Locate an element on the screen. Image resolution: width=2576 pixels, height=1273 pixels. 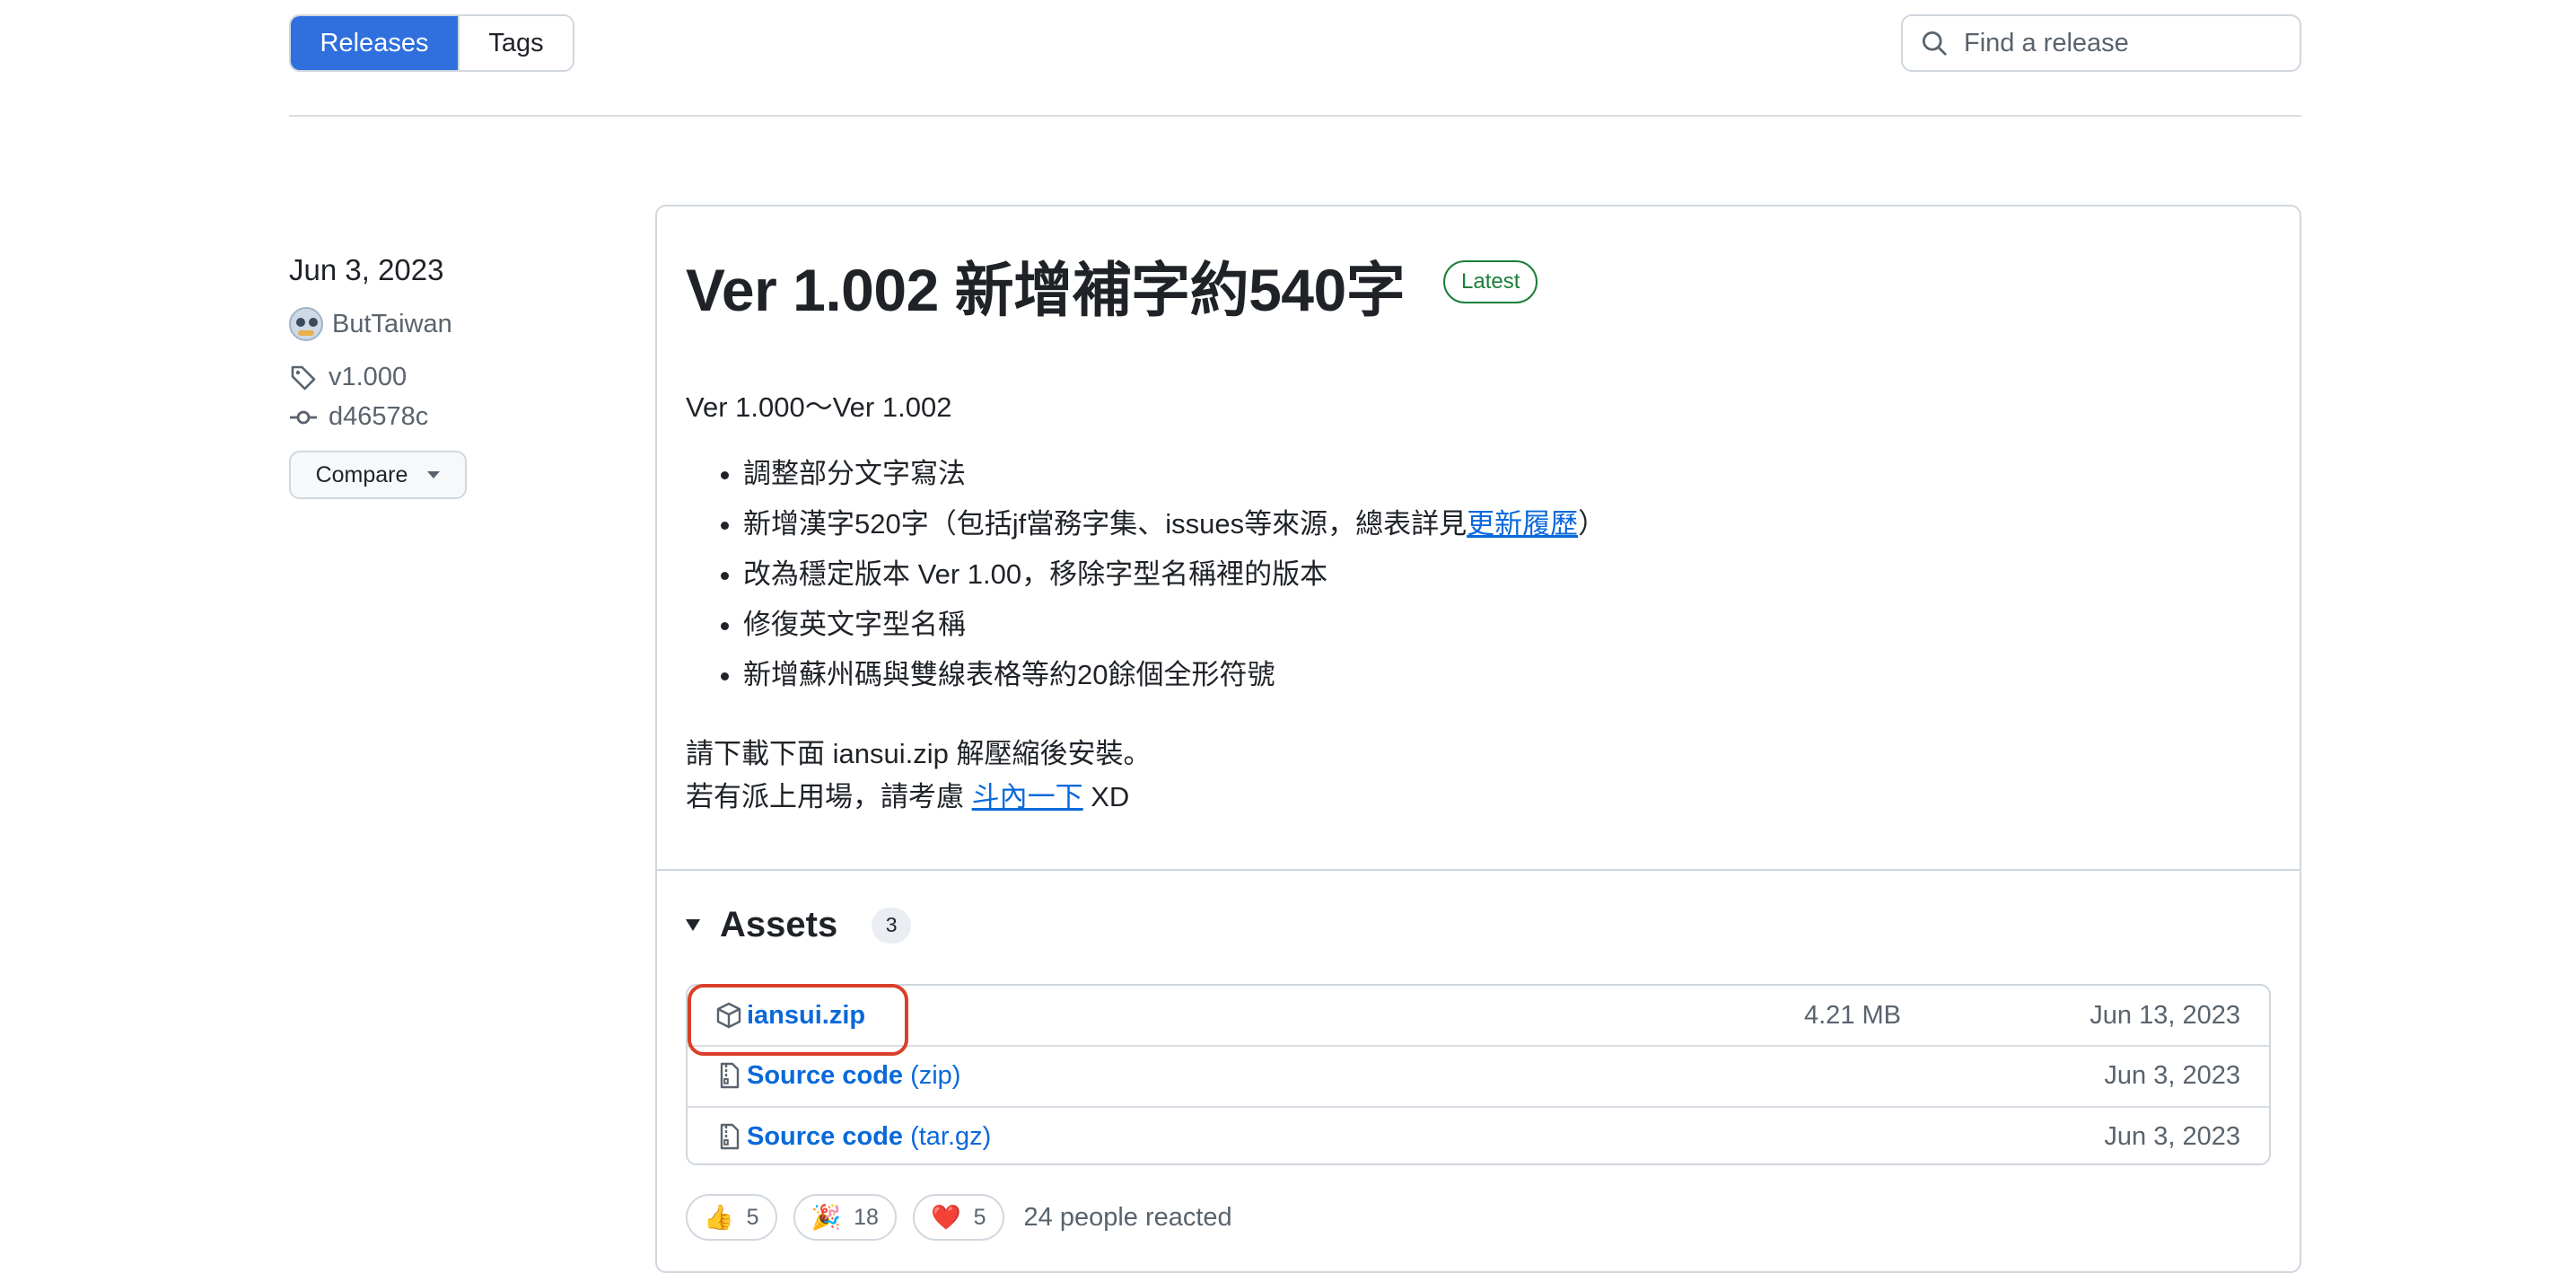
list-item: 修復英文字型名稱 is located at coordinates (1174, 625).